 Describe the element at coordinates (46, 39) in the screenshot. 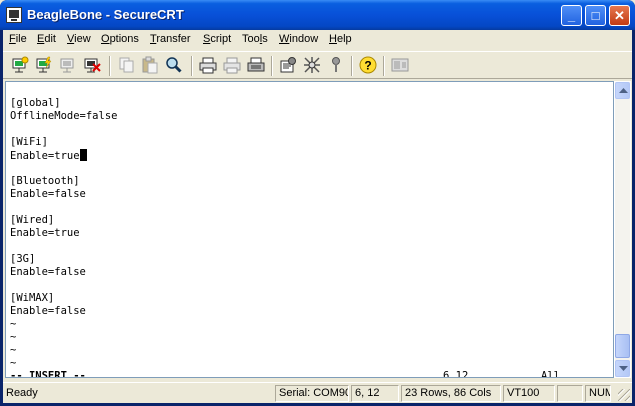

I see `menu-edit: Edit` at that location.